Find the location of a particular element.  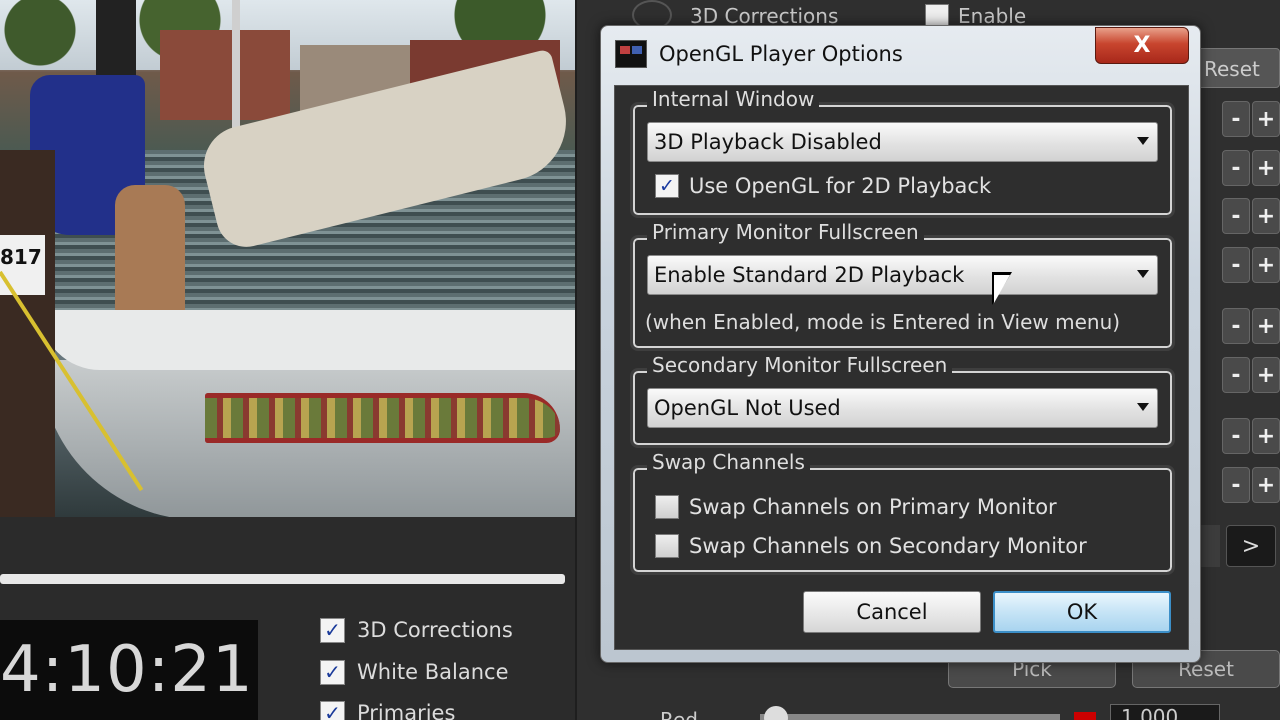

check-label: White Balance is located at coordinates (433, 672).